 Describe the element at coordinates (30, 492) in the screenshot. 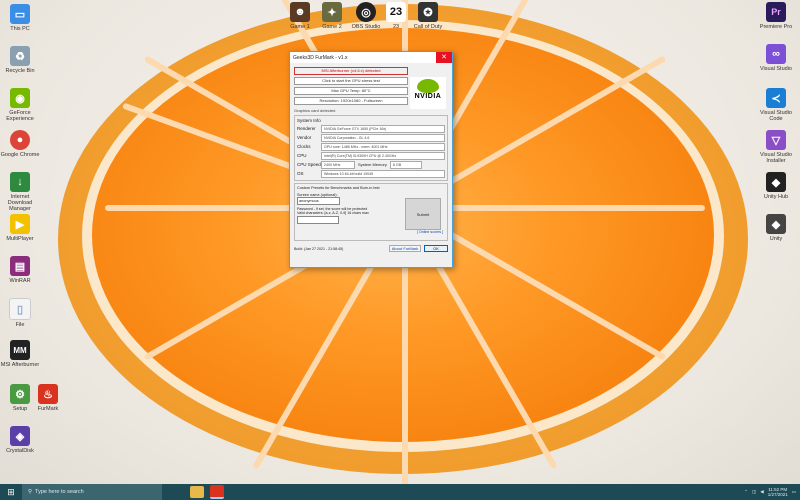

I see `search-icon: ⚲` at that location.